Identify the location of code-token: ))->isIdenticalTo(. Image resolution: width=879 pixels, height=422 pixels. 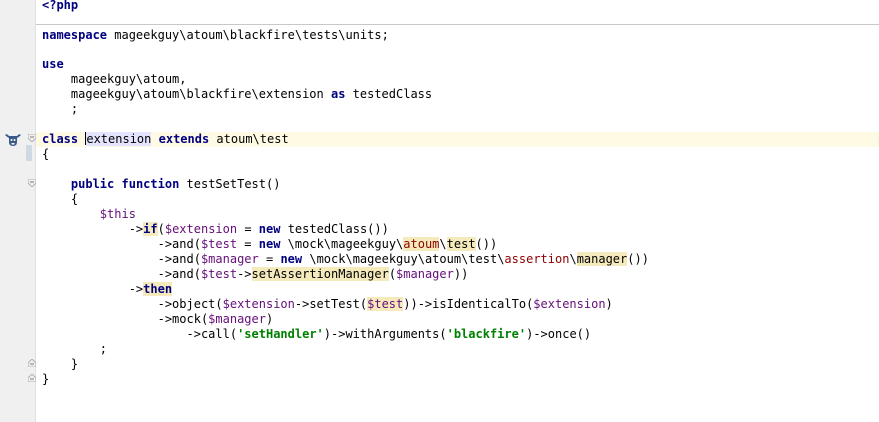
(468, 304).